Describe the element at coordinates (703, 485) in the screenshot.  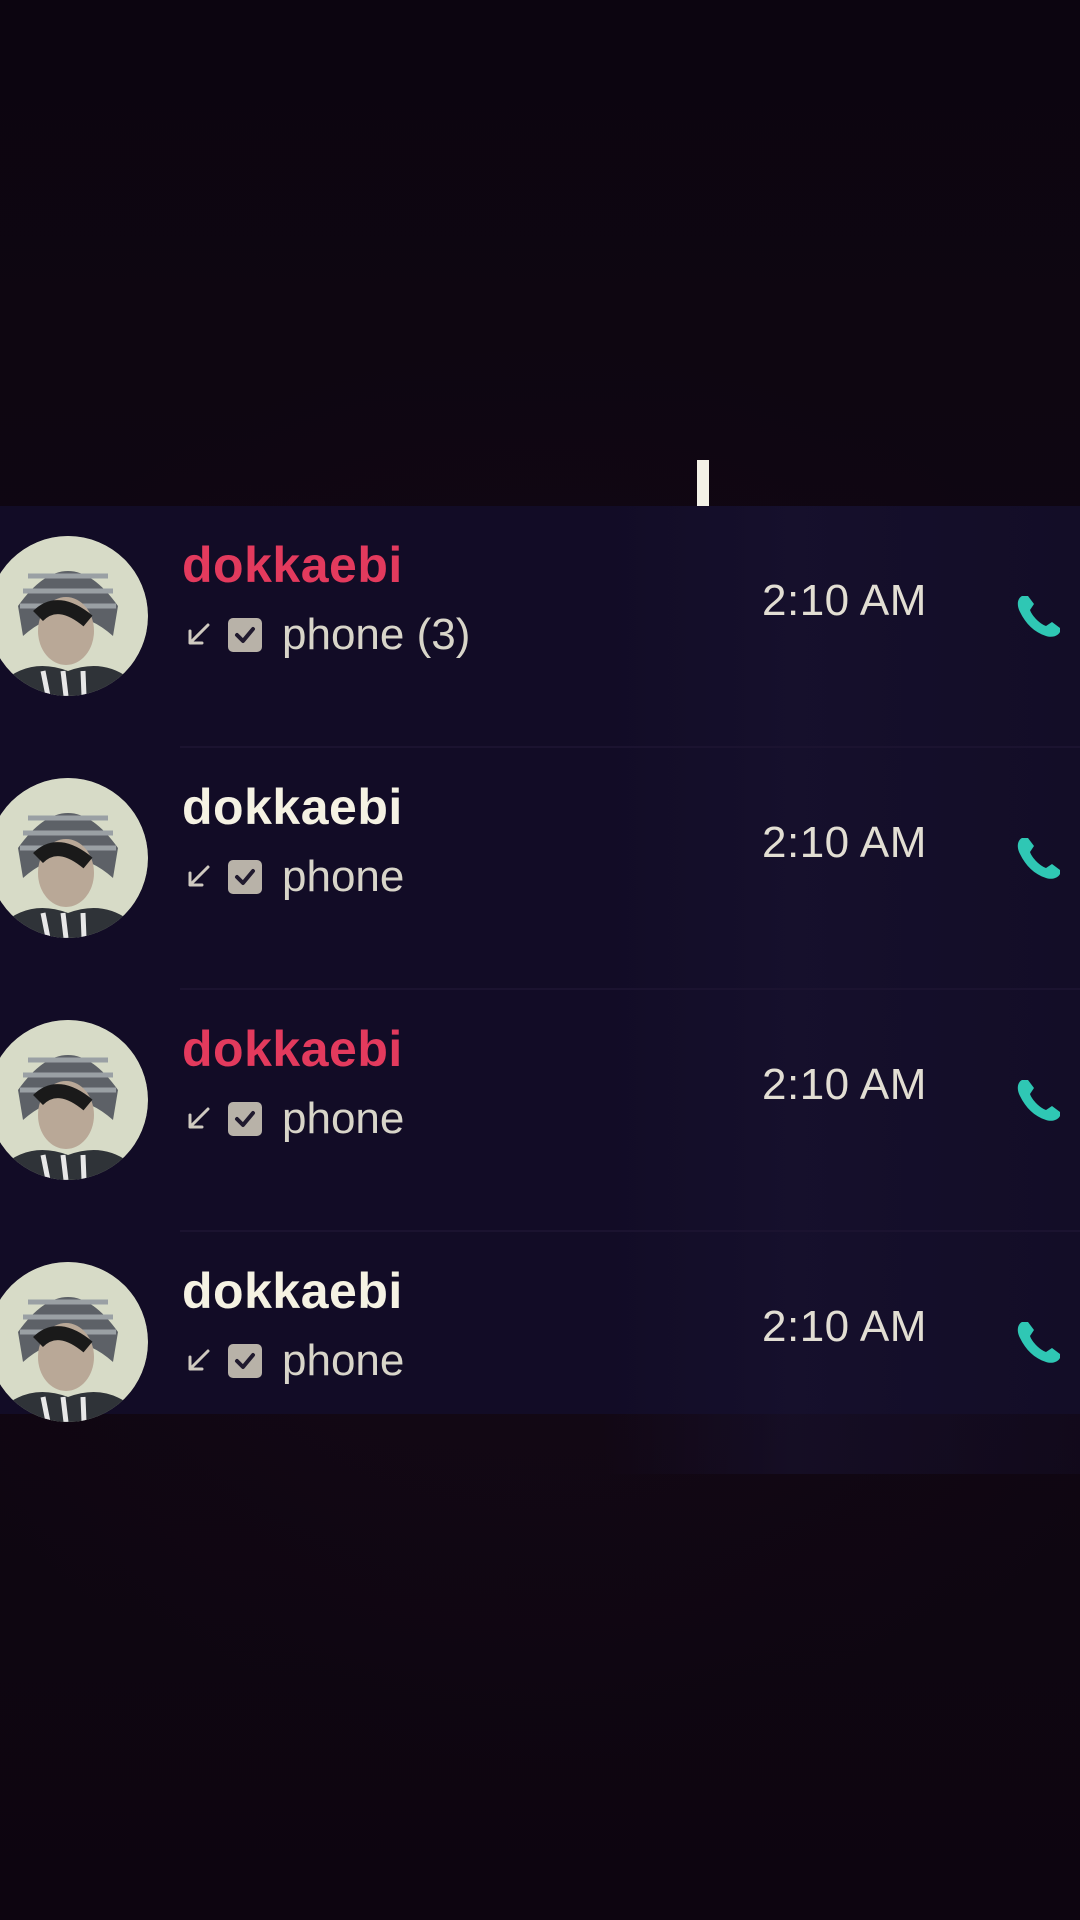
I see `text-cursor` at that location.